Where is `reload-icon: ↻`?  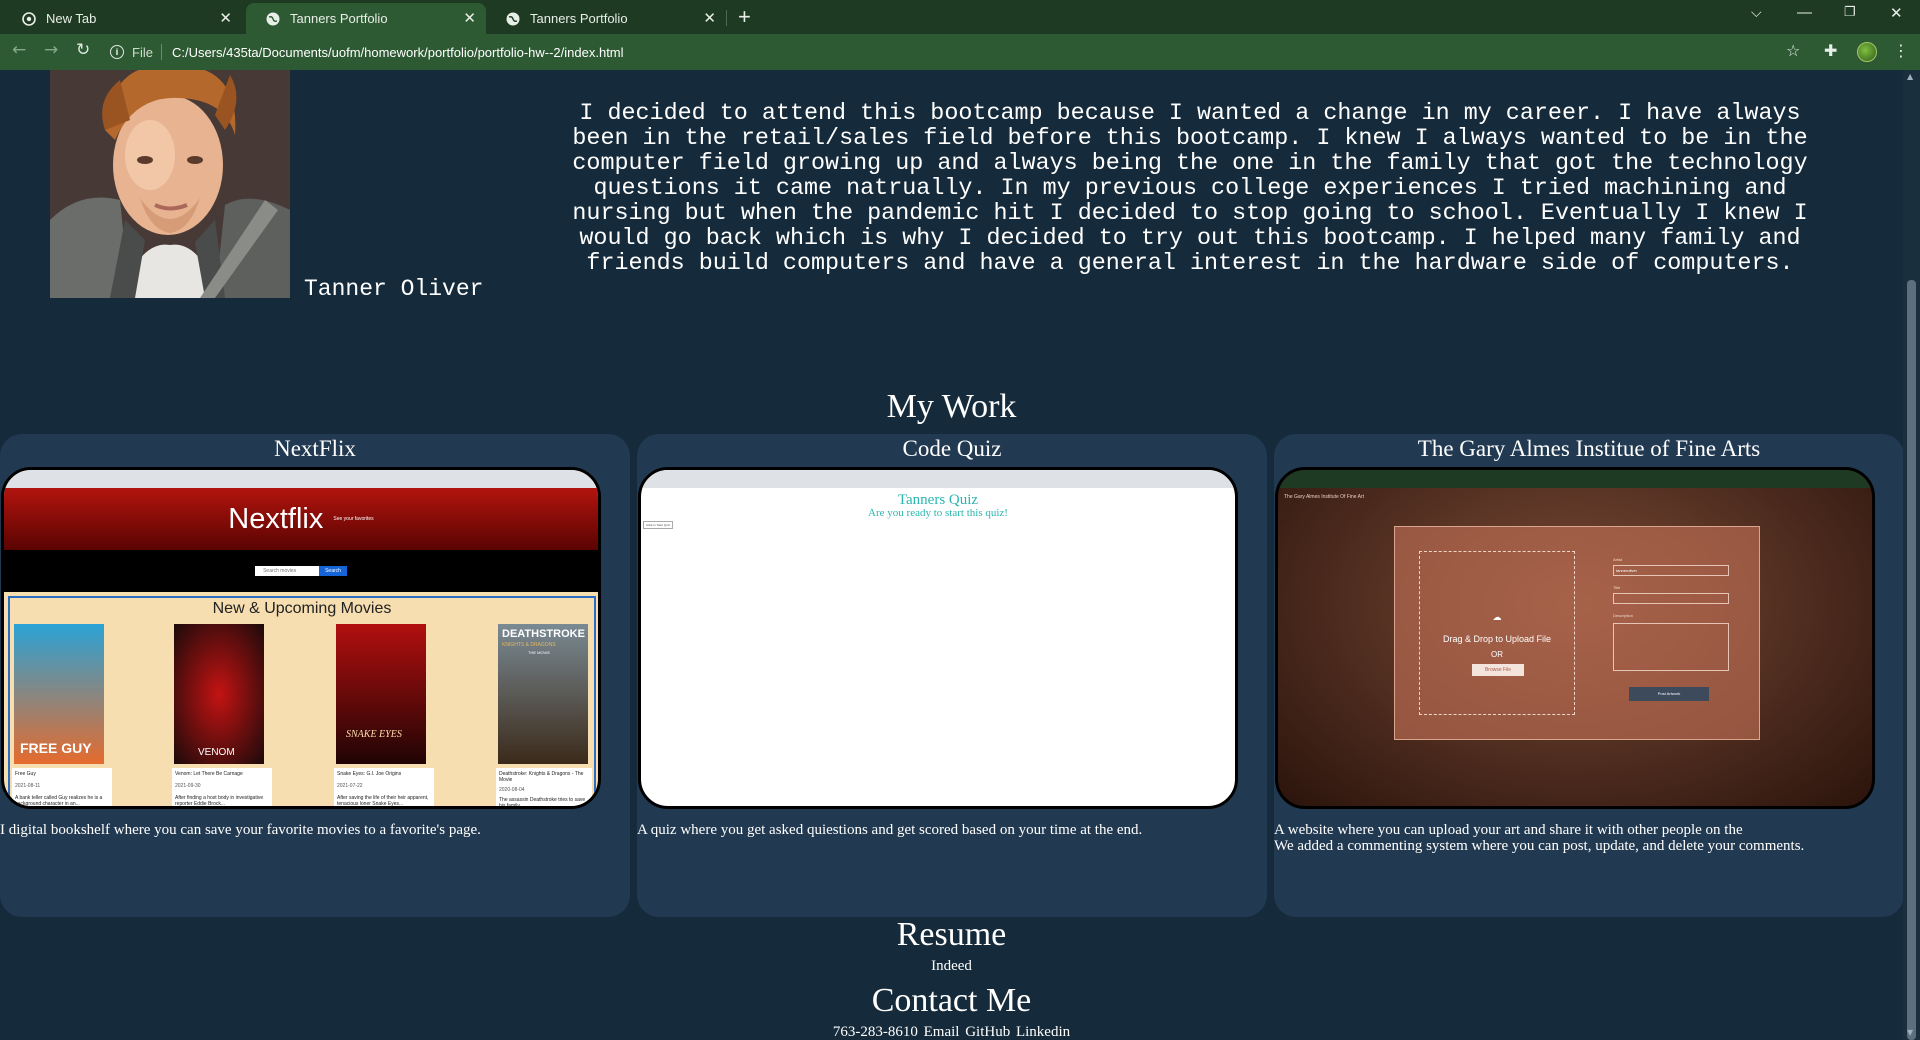
reload-icon: ↻ is located at coordinates (83, 50).